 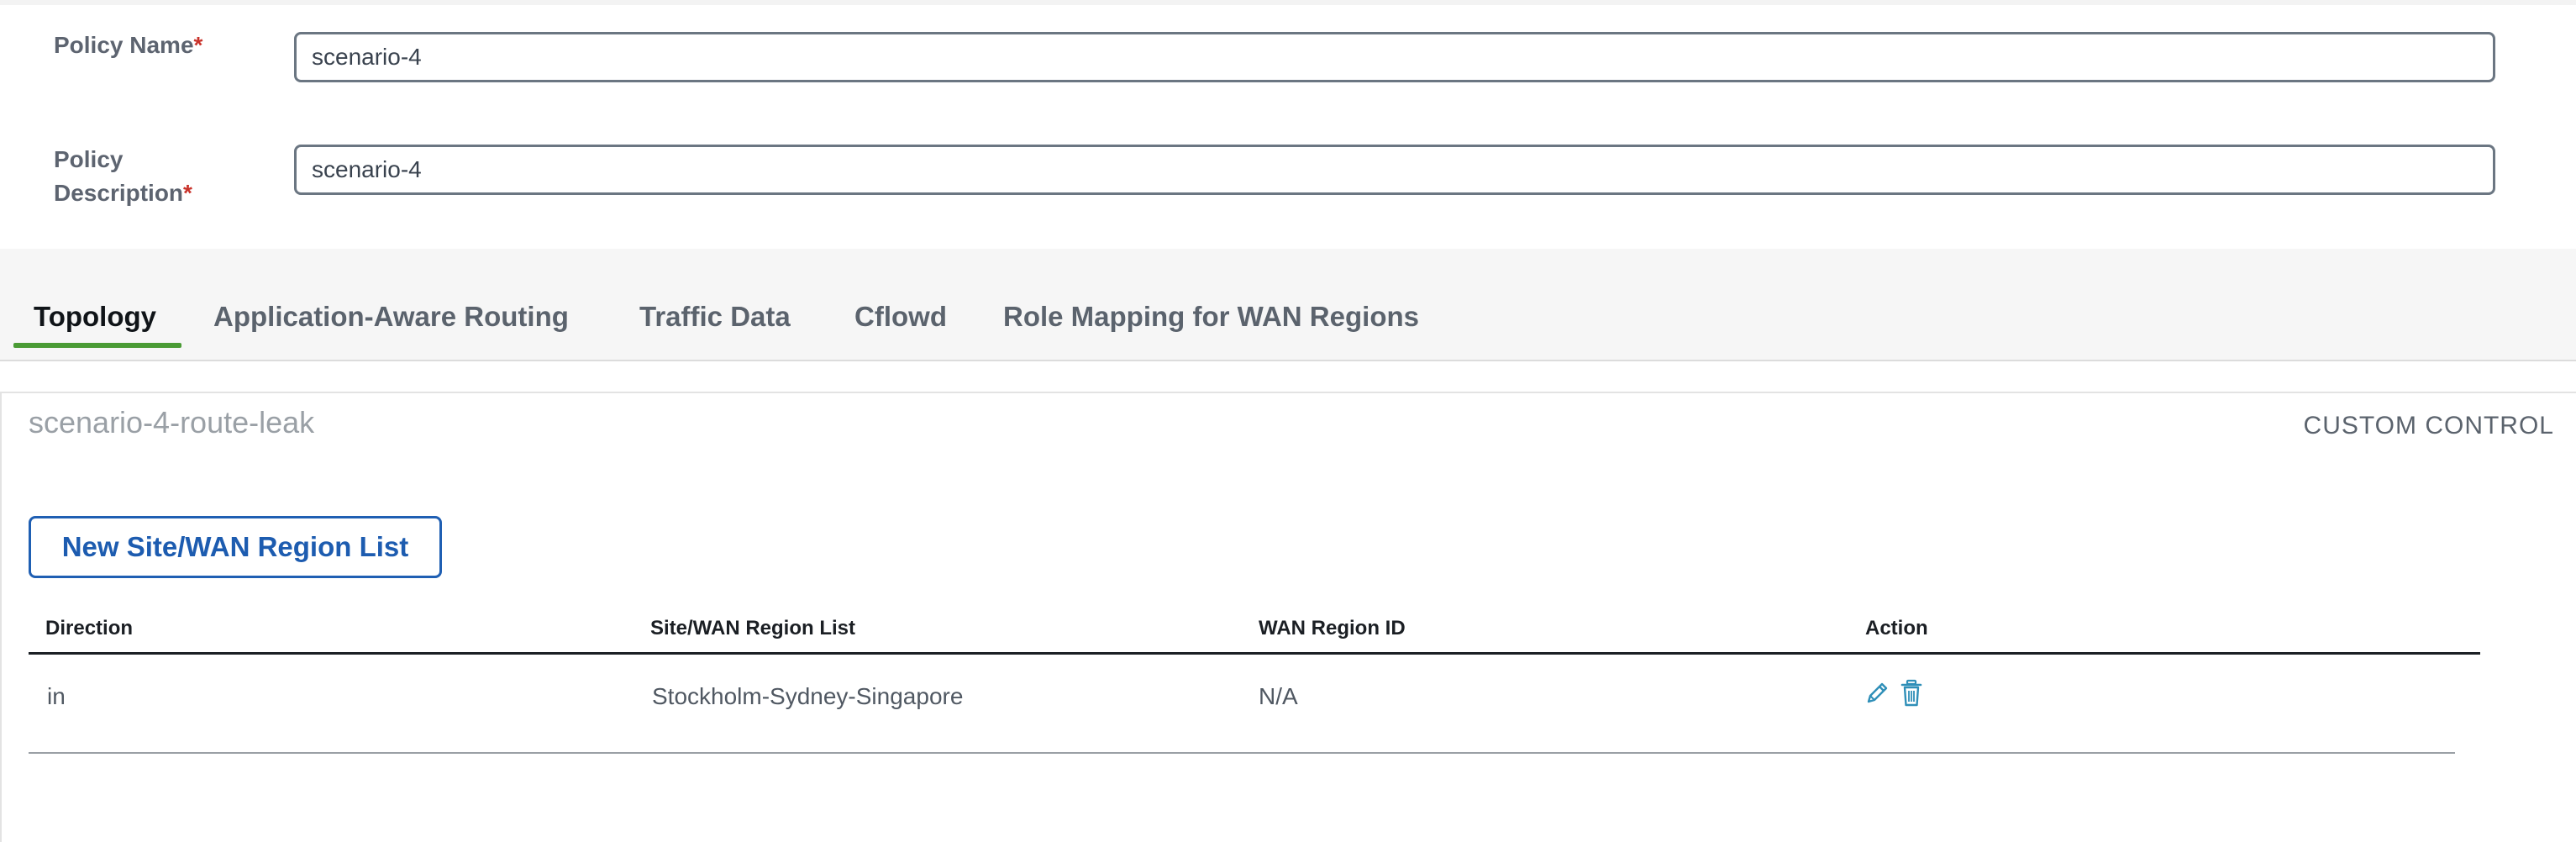 I want to click on tab-topology: Topology, so click(x=95, y=317).